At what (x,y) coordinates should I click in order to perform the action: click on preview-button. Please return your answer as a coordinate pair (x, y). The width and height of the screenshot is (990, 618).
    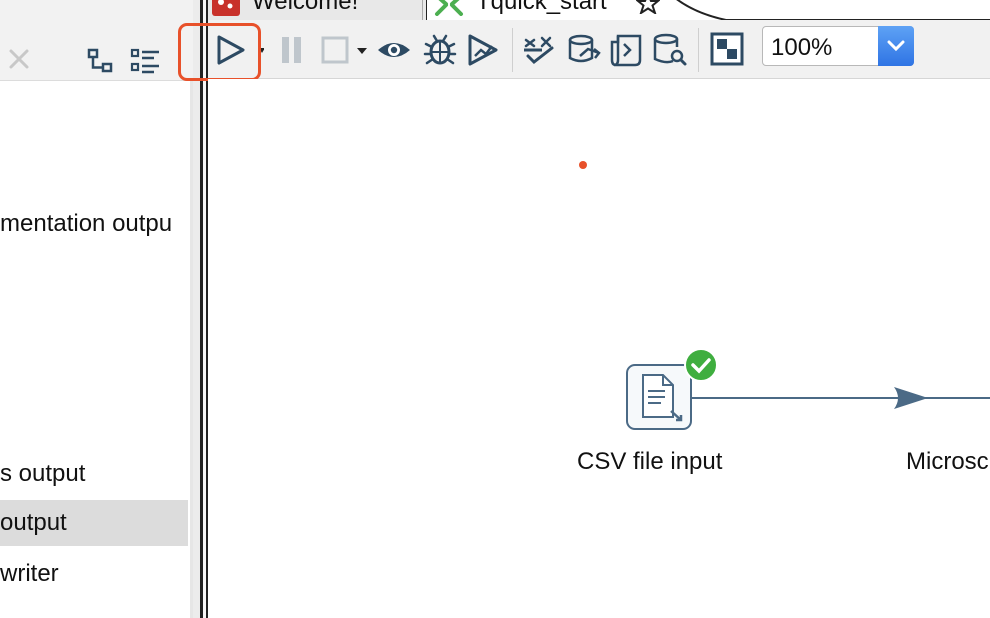
    Looking at the image, I should click on (395, 50).